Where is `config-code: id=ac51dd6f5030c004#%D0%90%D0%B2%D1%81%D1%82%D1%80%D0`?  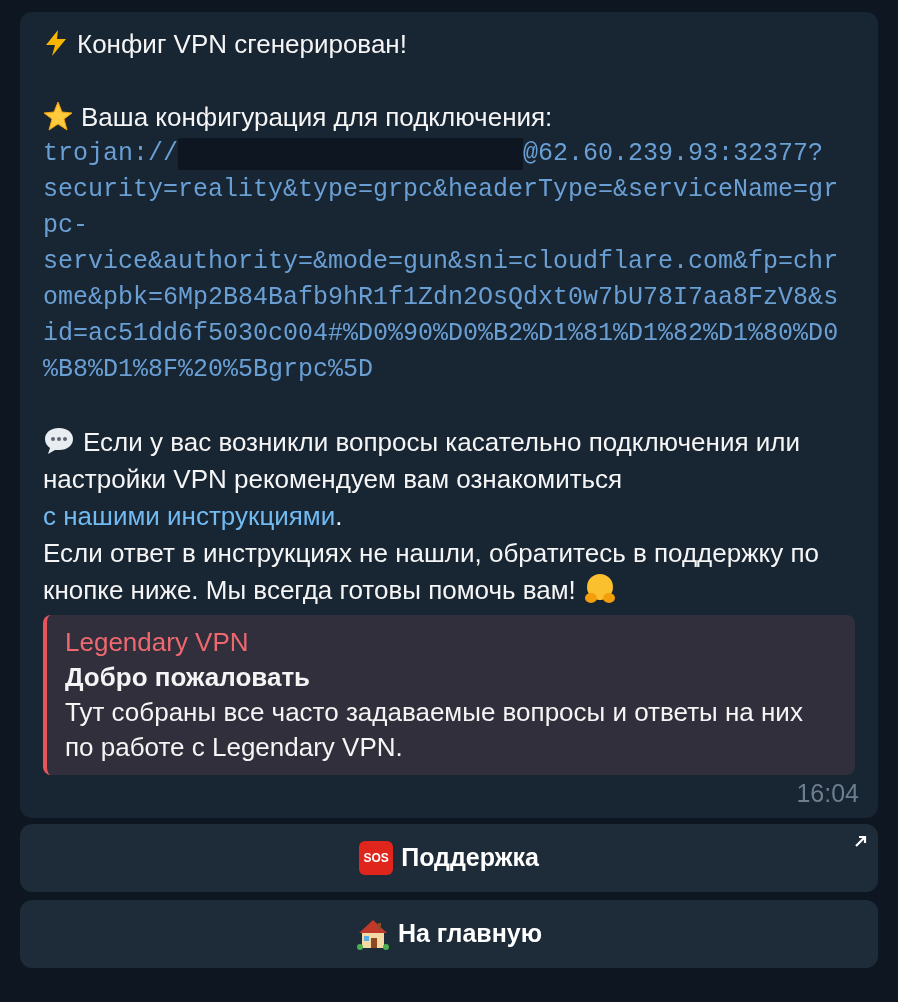 config-code: id=ac51dd6f5030c004#%D0%90%D0%B2%D1%81%D1%82%D1%80%D0 is located at coordinates (441, 334).